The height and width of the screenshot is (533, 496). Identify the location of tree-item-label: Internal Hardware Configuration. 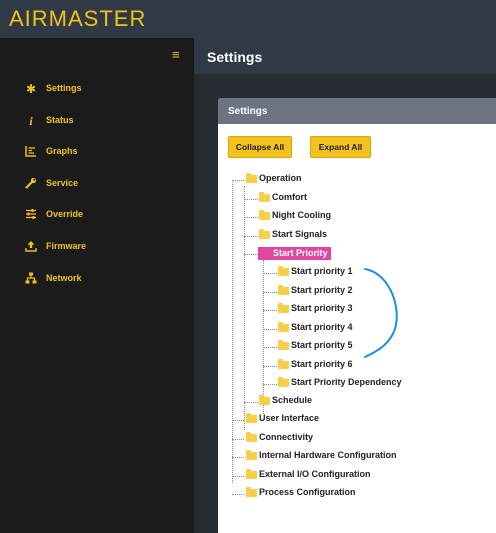
(328, 455).